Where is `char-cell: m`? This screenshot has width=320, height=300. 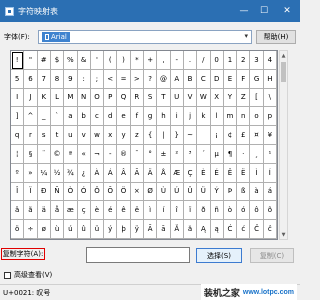 char-cell: m is located at coordinates (230, 117).